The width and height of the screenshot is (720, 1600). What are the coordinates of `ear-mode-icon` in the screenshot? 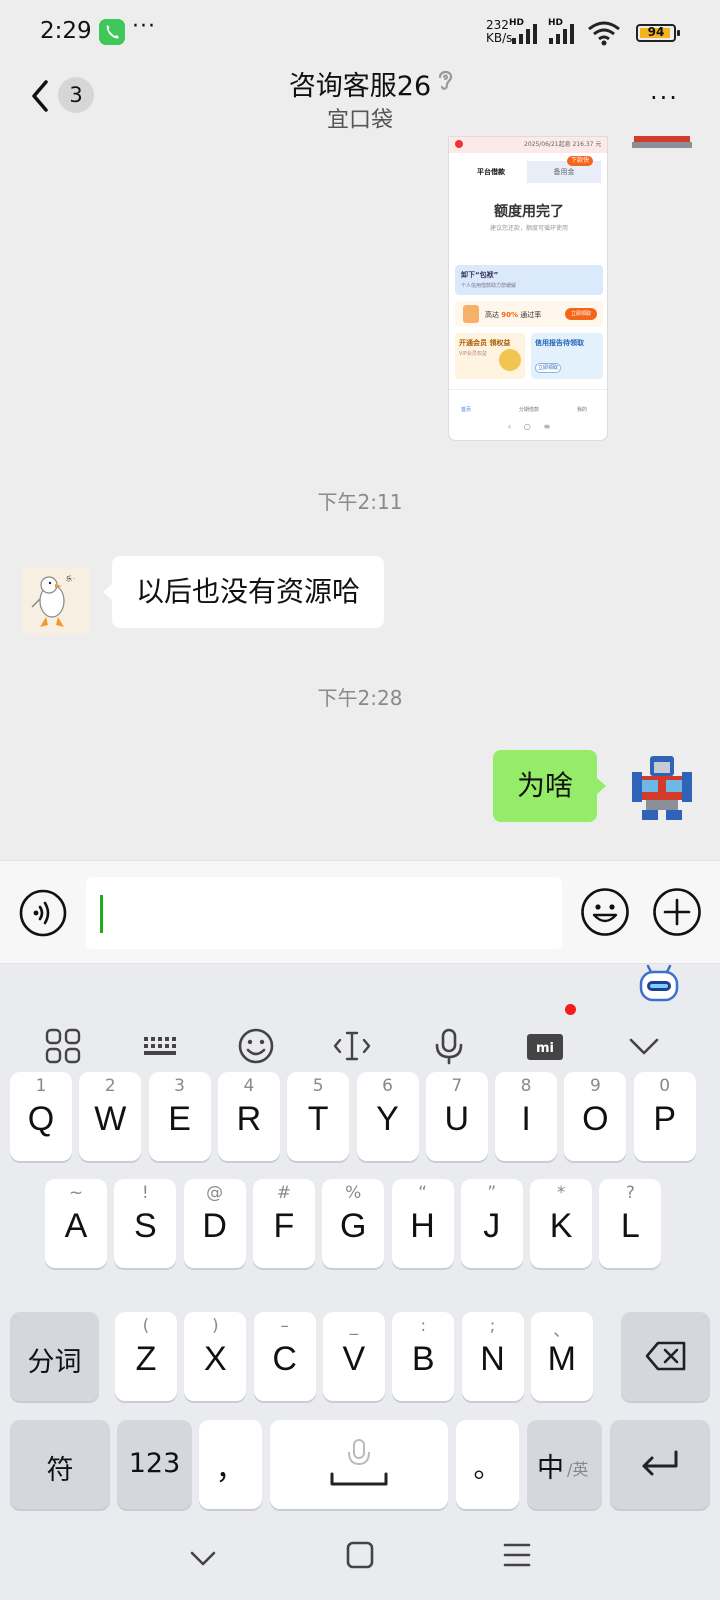 It's located at (445, 80).